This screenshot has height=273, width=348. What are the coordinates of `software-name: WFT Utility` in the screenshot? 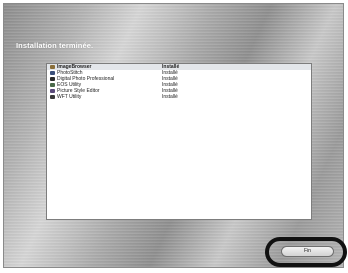 It's located at (69, 97).